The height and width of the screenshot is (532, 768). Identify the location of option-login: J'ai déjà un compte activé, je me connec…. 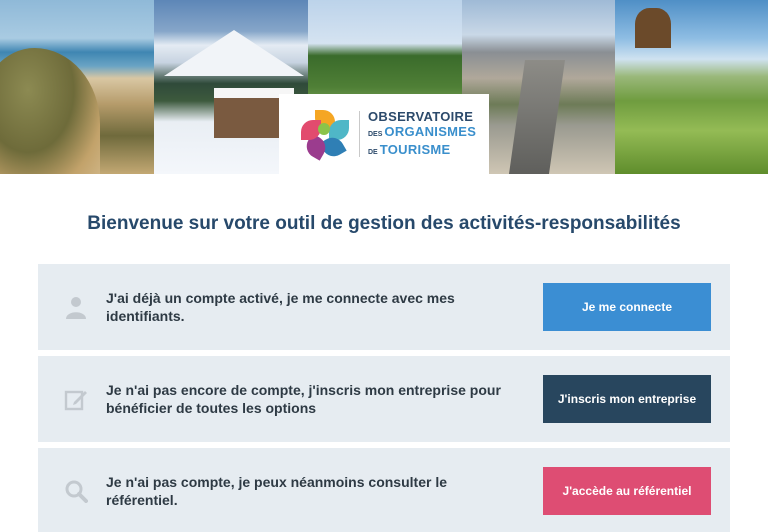
(384, 307).